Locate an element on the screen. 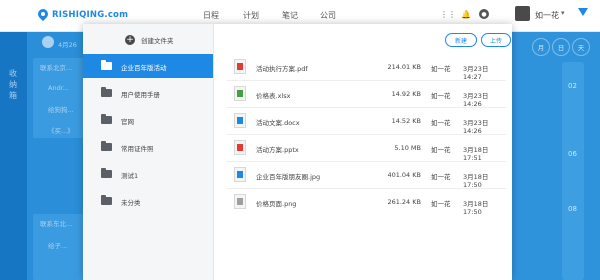 Image resolution: width=600 pixels, height=280 pixels. user-icon: ● is located at coordinates (484, 14).